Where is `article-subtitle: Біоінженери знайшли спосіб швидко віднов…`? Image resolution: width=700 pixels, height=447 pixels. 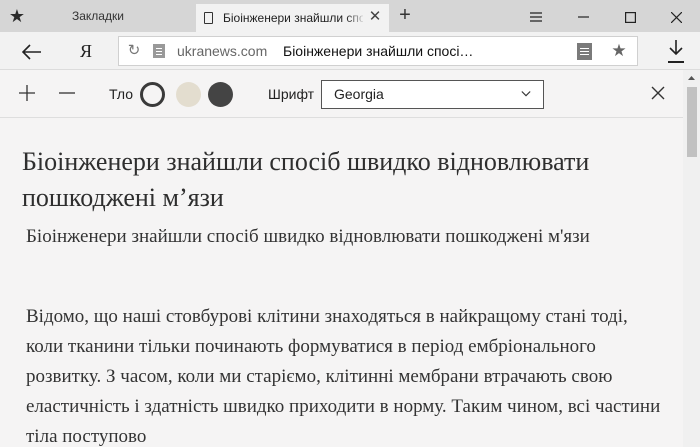
article-subtitle: Біоінженери знайшли спосіб швидко віднов… is located at coordinates (308, 236).